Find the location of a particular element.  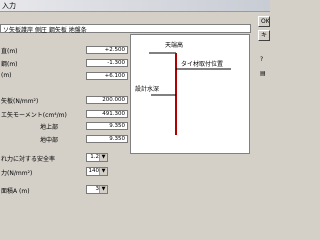

field-row-6: 9.350 is located at coordinates (107, 139).